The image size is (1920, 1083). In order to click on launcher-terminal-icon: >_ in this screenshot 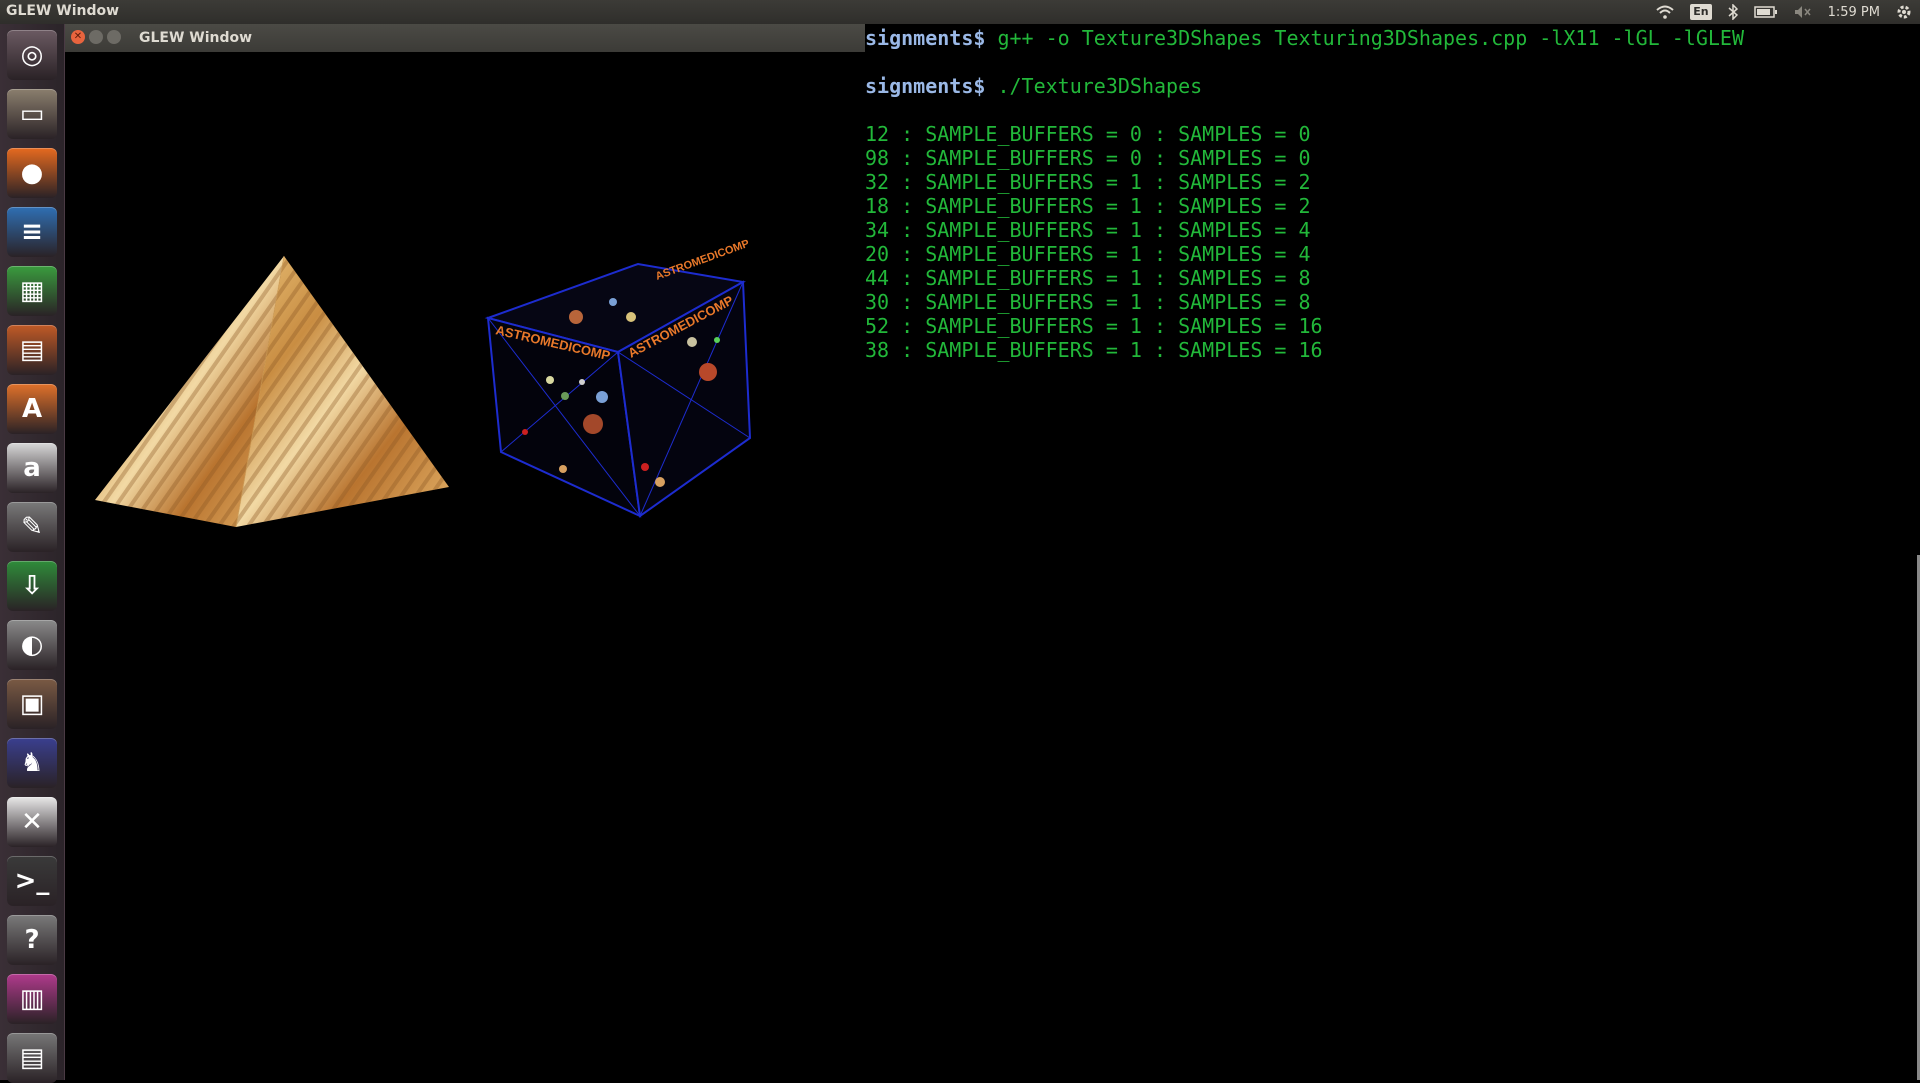, I will do `click(32, 881)`.